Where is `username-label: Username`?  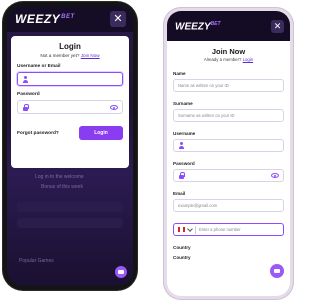
username-label: Username is located at coordinates (184, 133).